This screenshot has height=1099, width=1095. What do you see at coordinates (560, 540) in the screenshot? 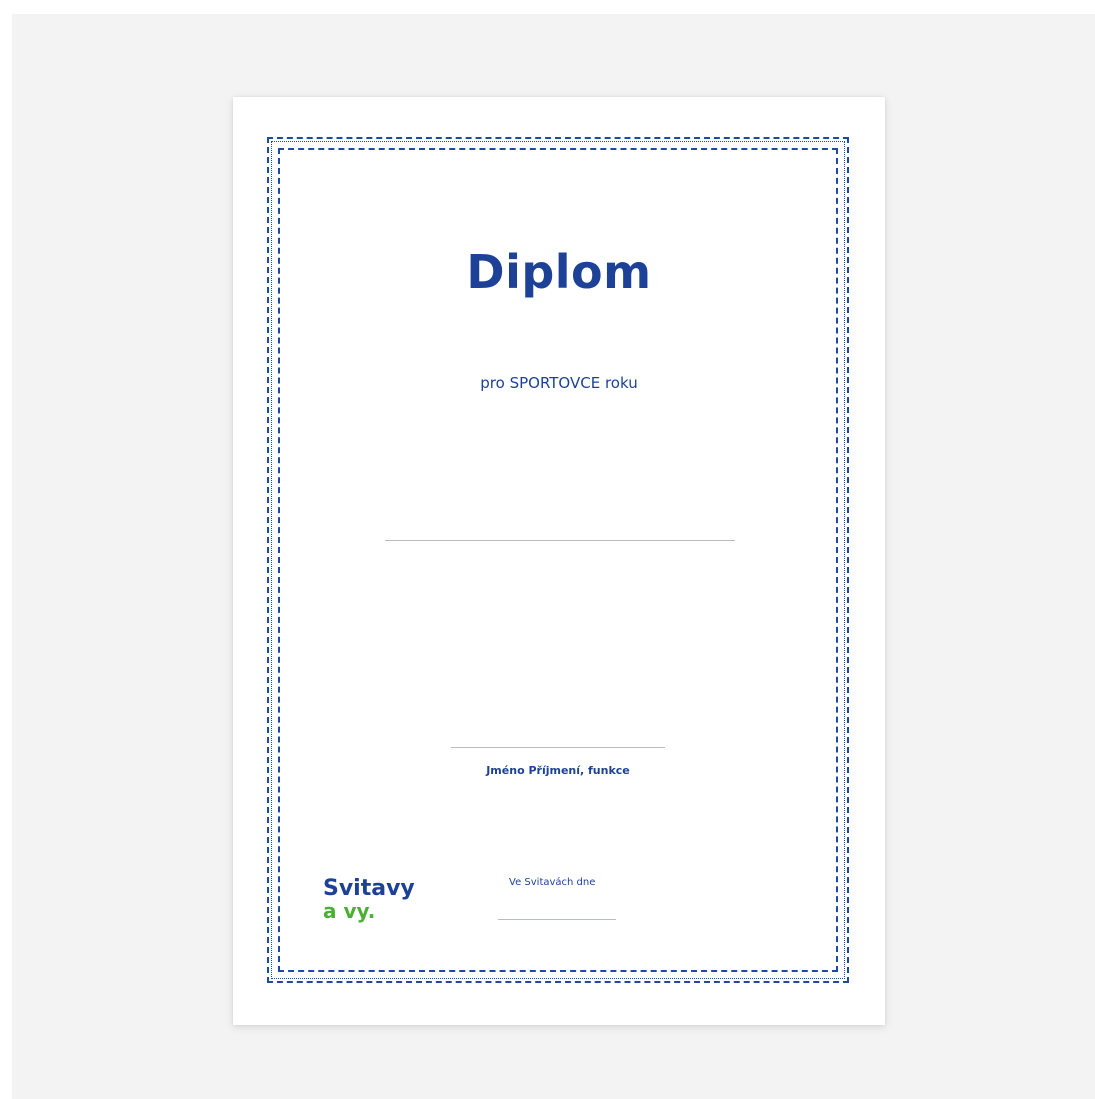
I see `recipient-name-line` at bounding box center [560, 540].